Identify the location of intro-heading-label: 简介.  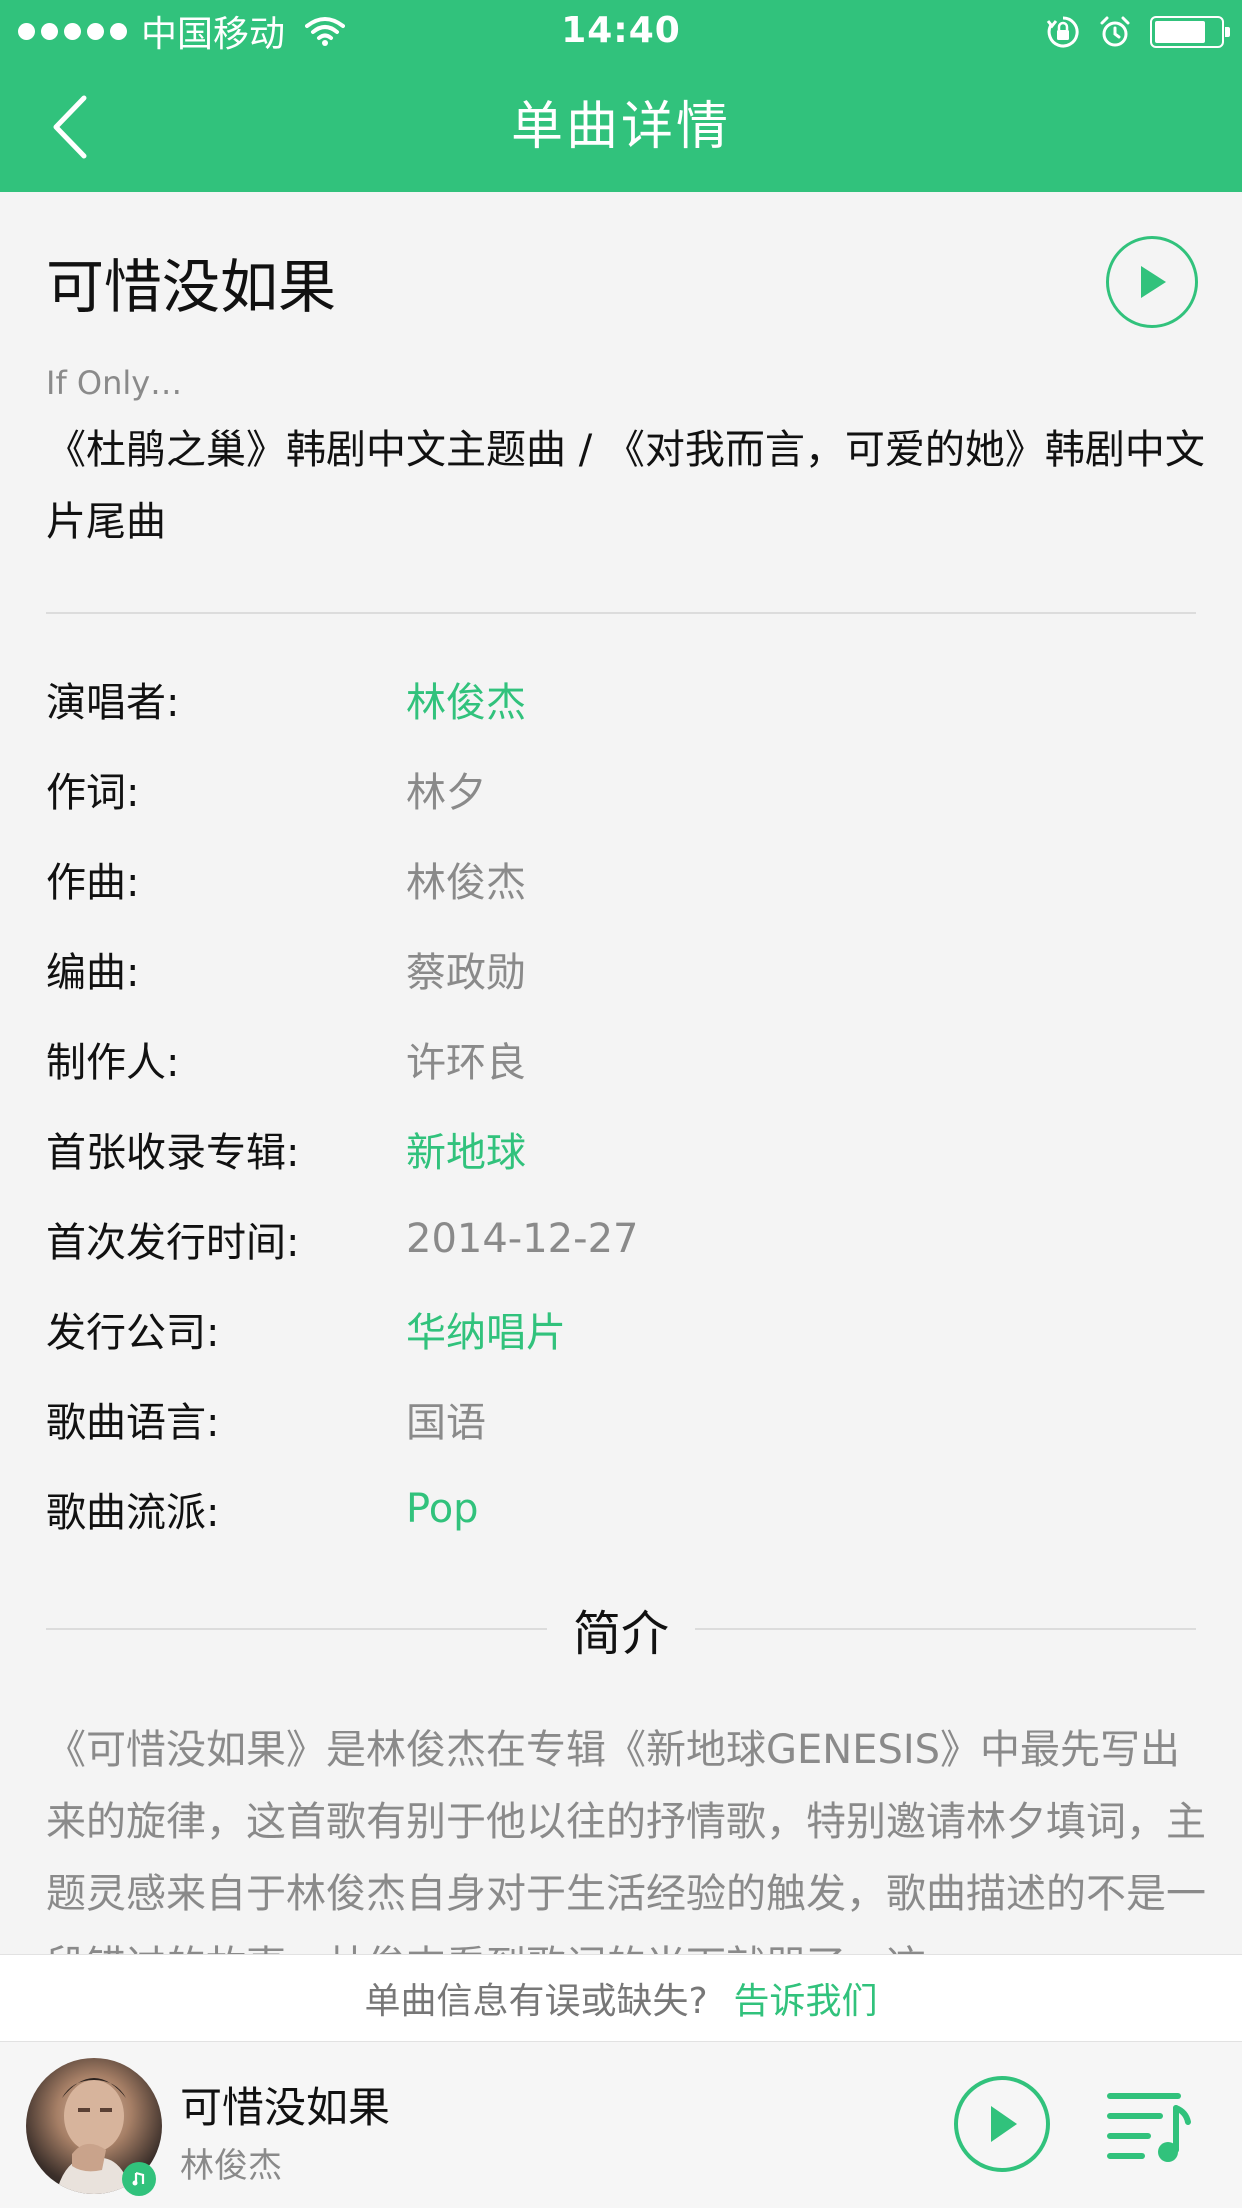
(621, 1634).